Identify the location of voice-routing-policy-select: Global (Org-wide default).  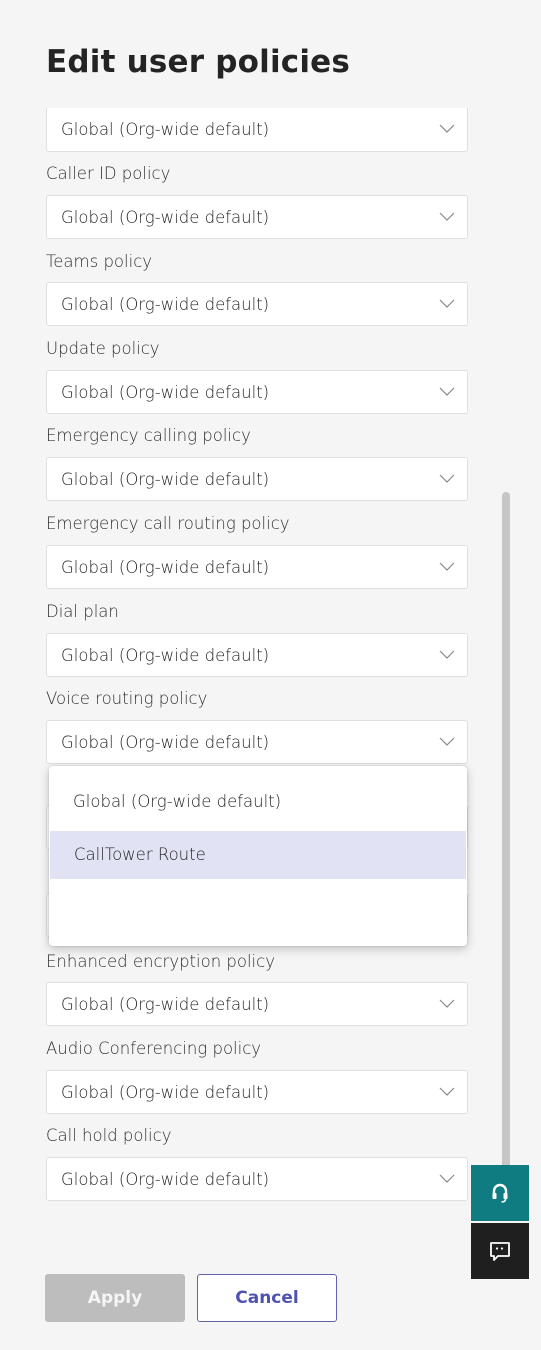
(257, 742).